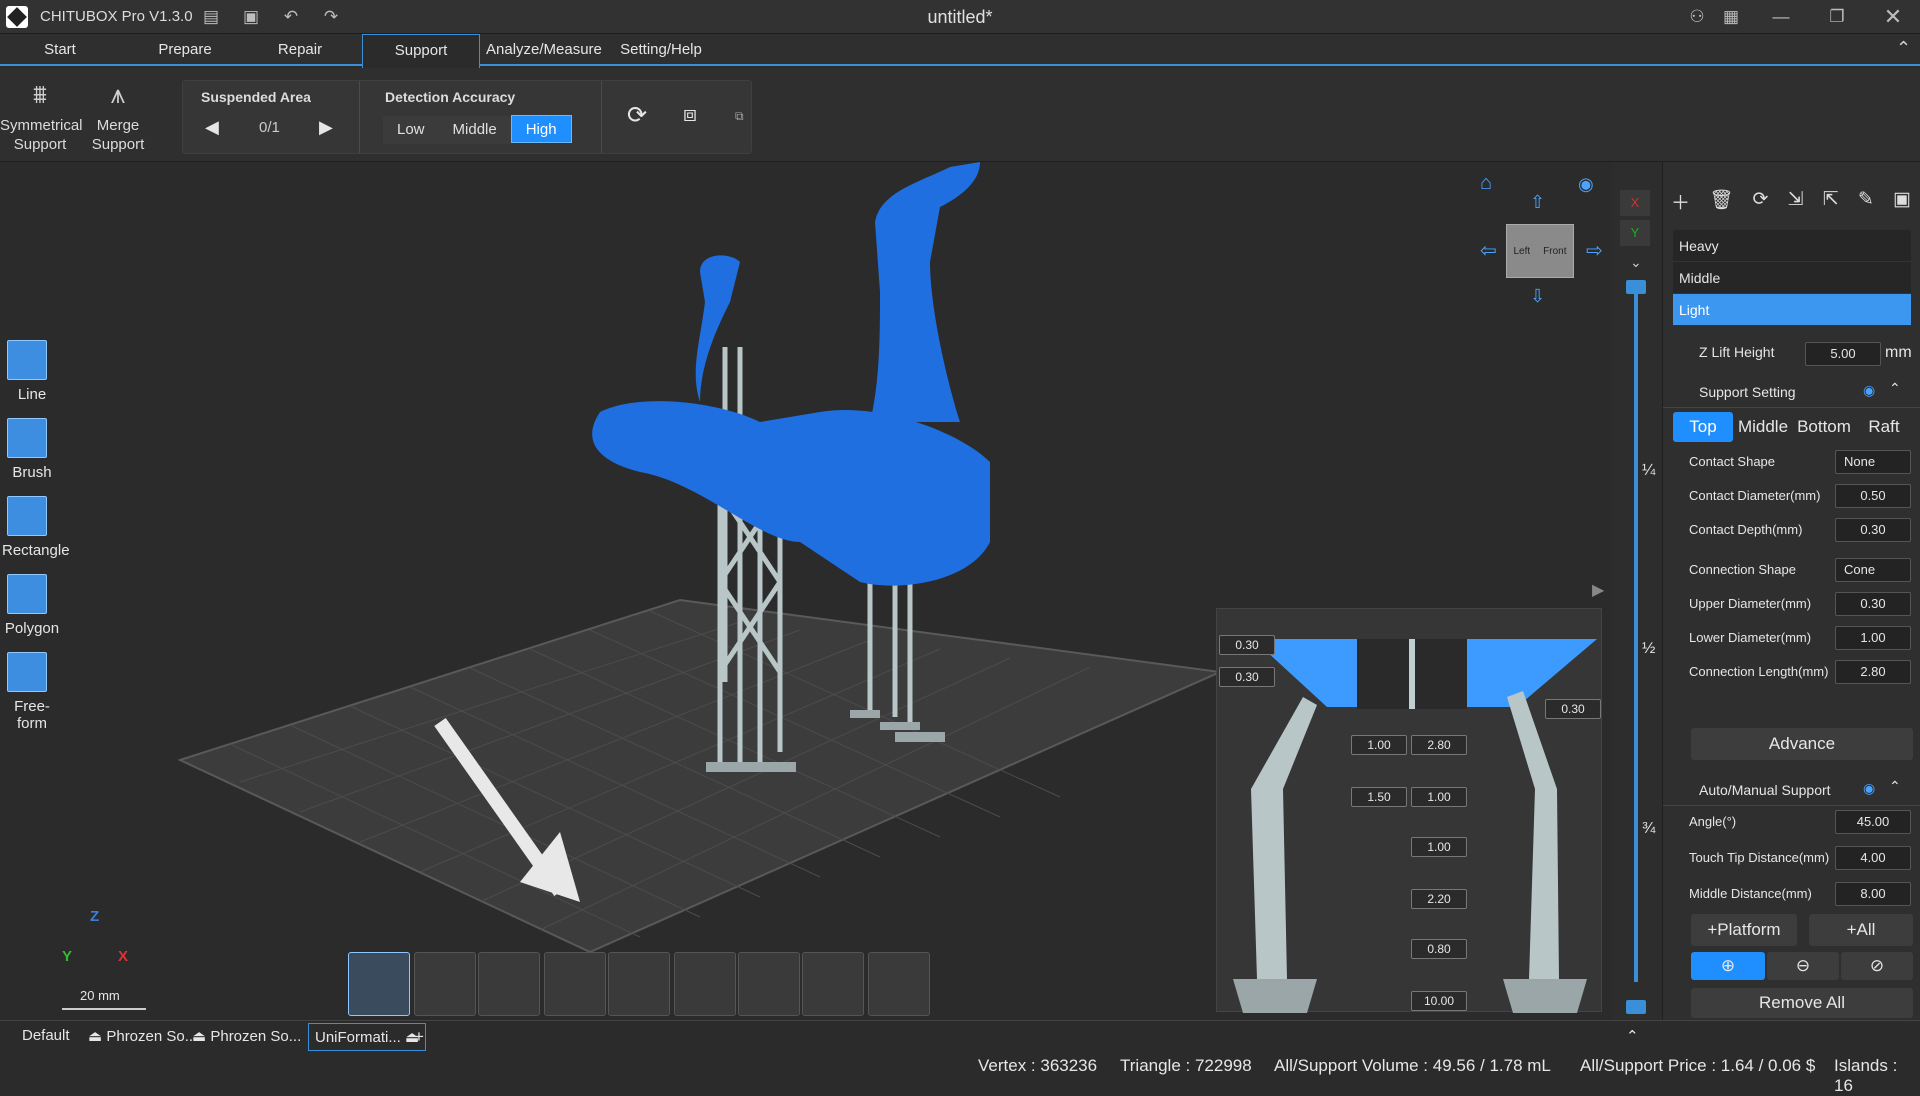 This screenshot has width=1920, height=1096. I want to click on prev-area-icon: ◀, so click(212, 127).